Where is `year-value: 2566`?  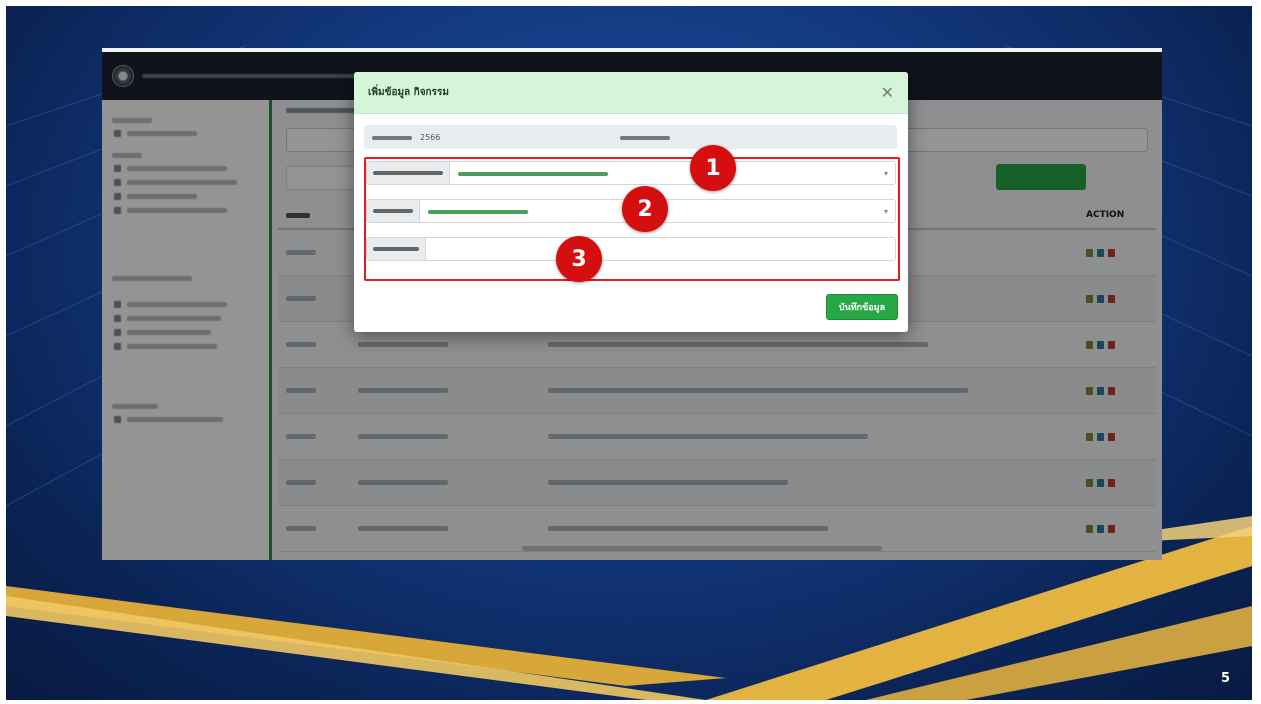
year-value: 2566 is located at coordinates (430, 137).